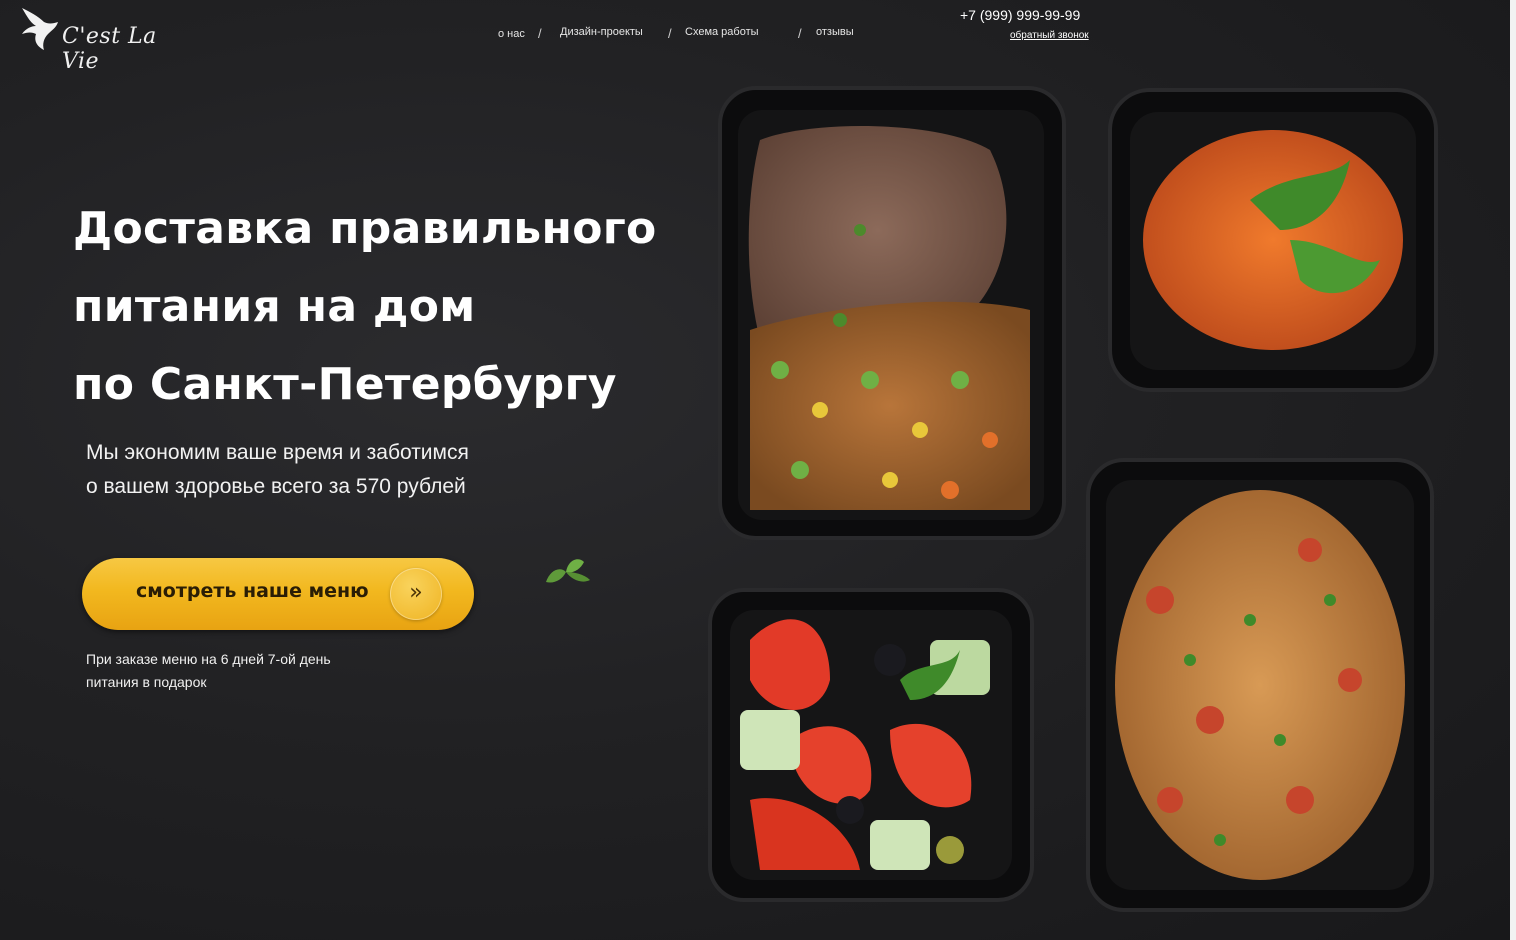 The width and height of the screenshot is (1516, 940). Describe the element at coordinates (252, 591) in the screenshot. I see `view-menu-button-label: смотреть наше меню` at that location.